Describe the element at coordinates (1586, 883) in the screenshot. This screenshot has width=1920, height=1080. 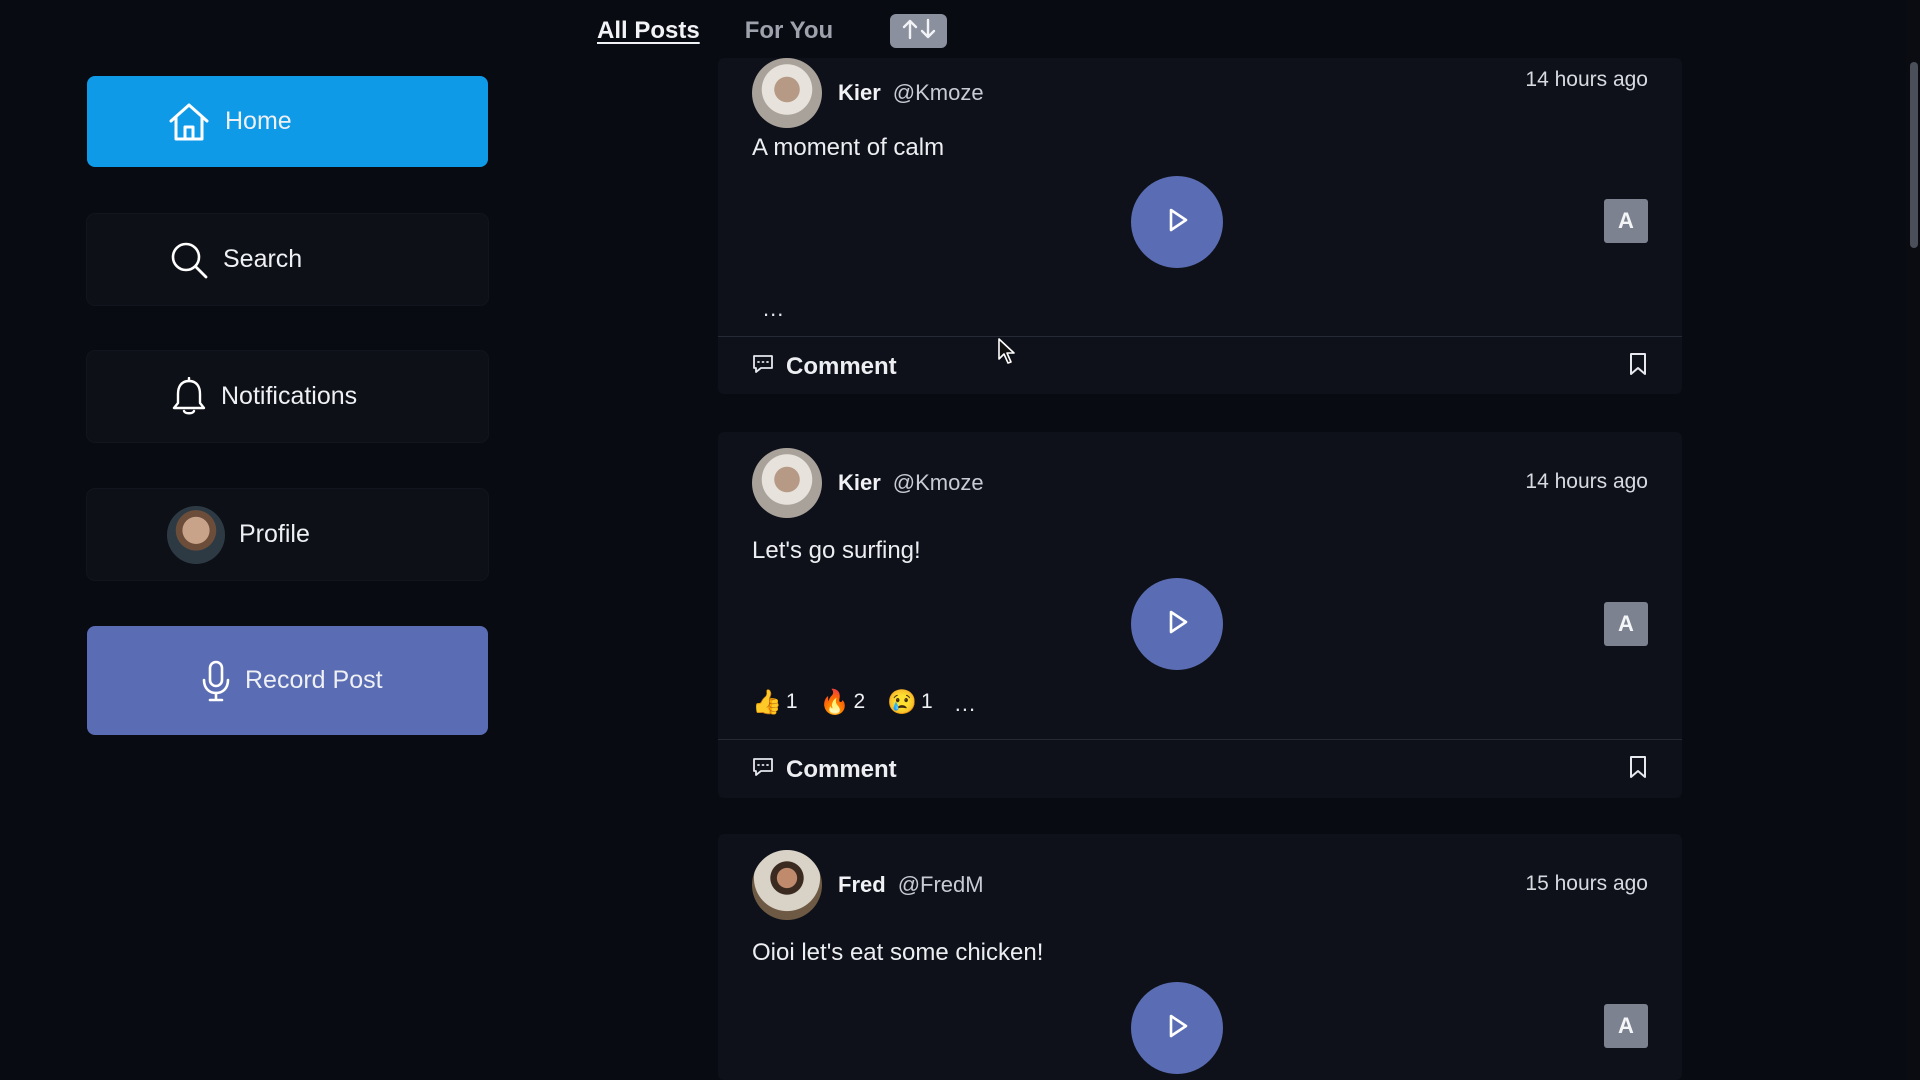
I see `post-timestamp: 15 hours ago` at that location.